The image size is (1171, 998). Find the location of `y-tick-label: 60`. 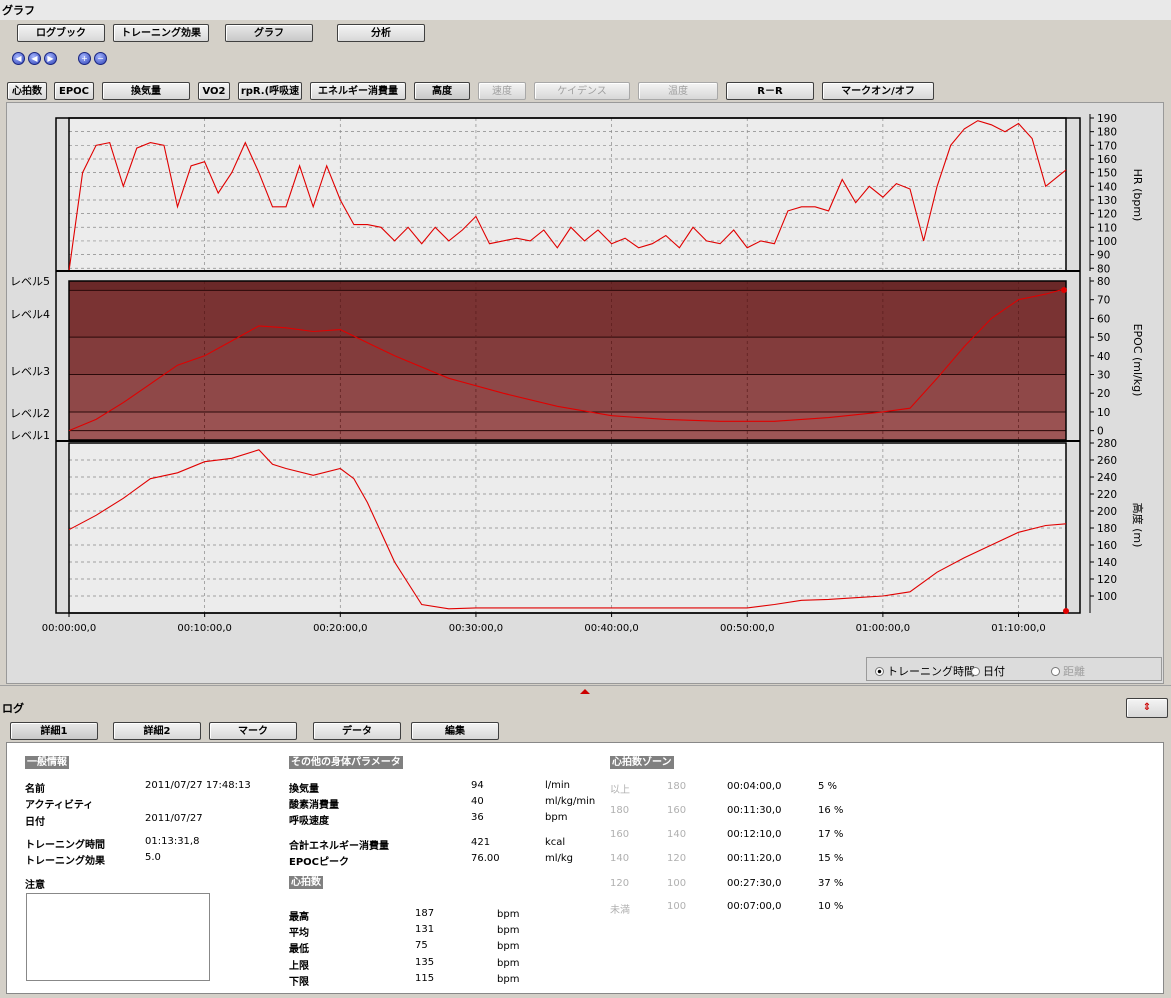

y-tick-label: 60 is located at coordinates (1103, 319).